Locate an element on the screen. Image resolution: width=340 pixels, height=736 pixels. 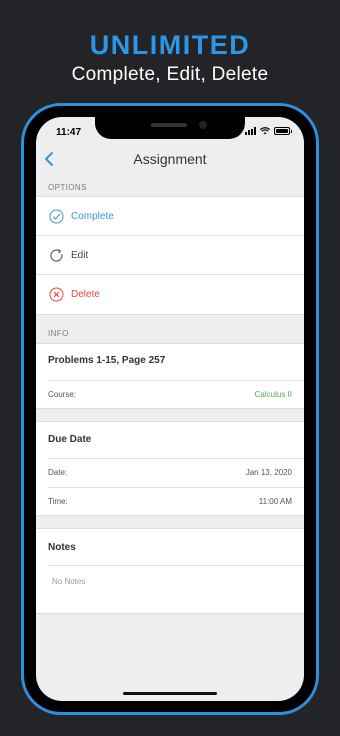
refresh-icon is located at coordinates (56, 255).